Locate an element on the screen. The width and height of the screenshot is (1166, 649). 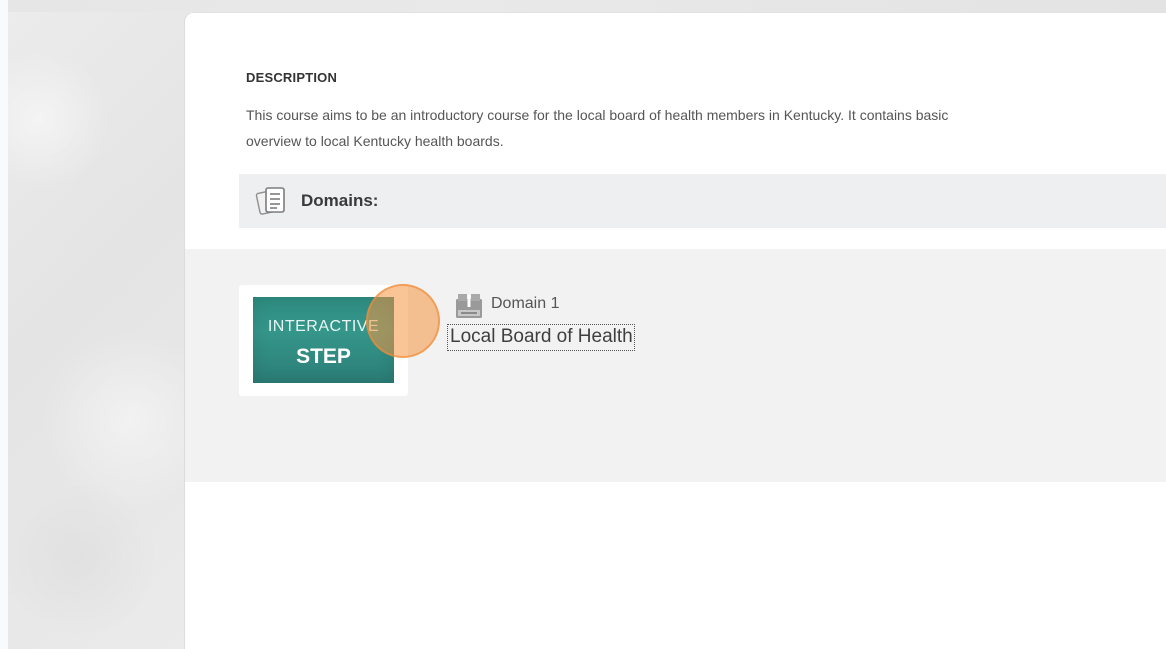
domains-title: Domains: is located at coordinates (340, 200).